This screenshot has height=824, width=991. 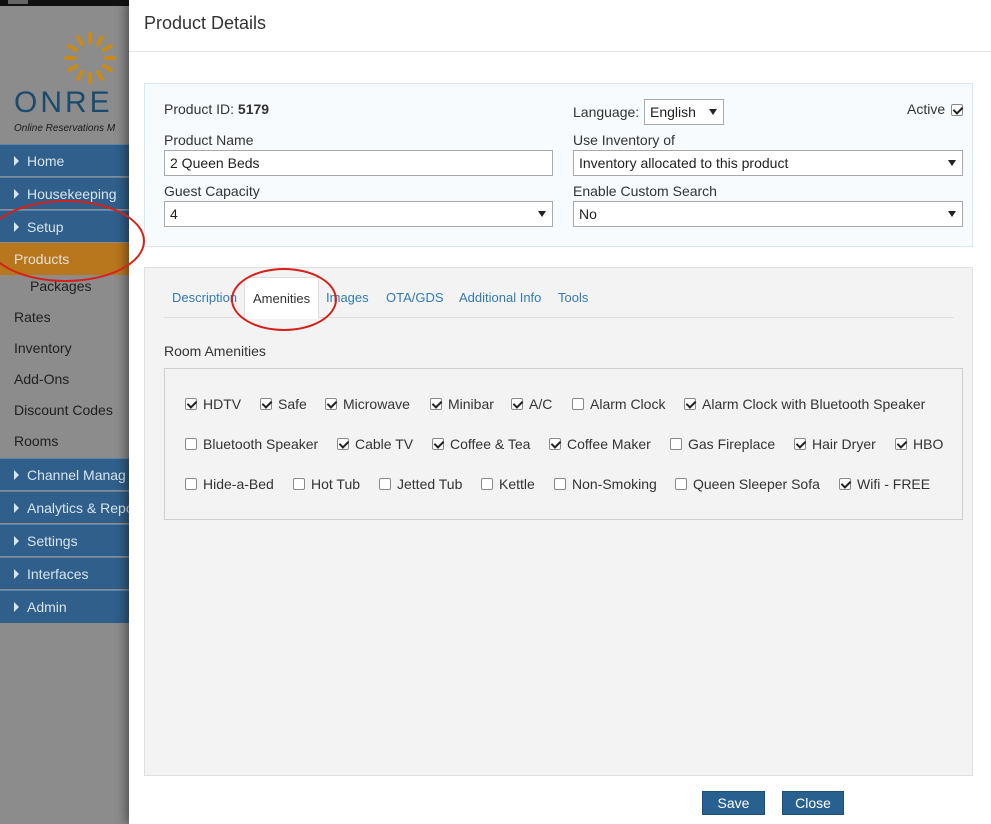 I want to click on tab-tools: Tools, so click(x=573, y=297).